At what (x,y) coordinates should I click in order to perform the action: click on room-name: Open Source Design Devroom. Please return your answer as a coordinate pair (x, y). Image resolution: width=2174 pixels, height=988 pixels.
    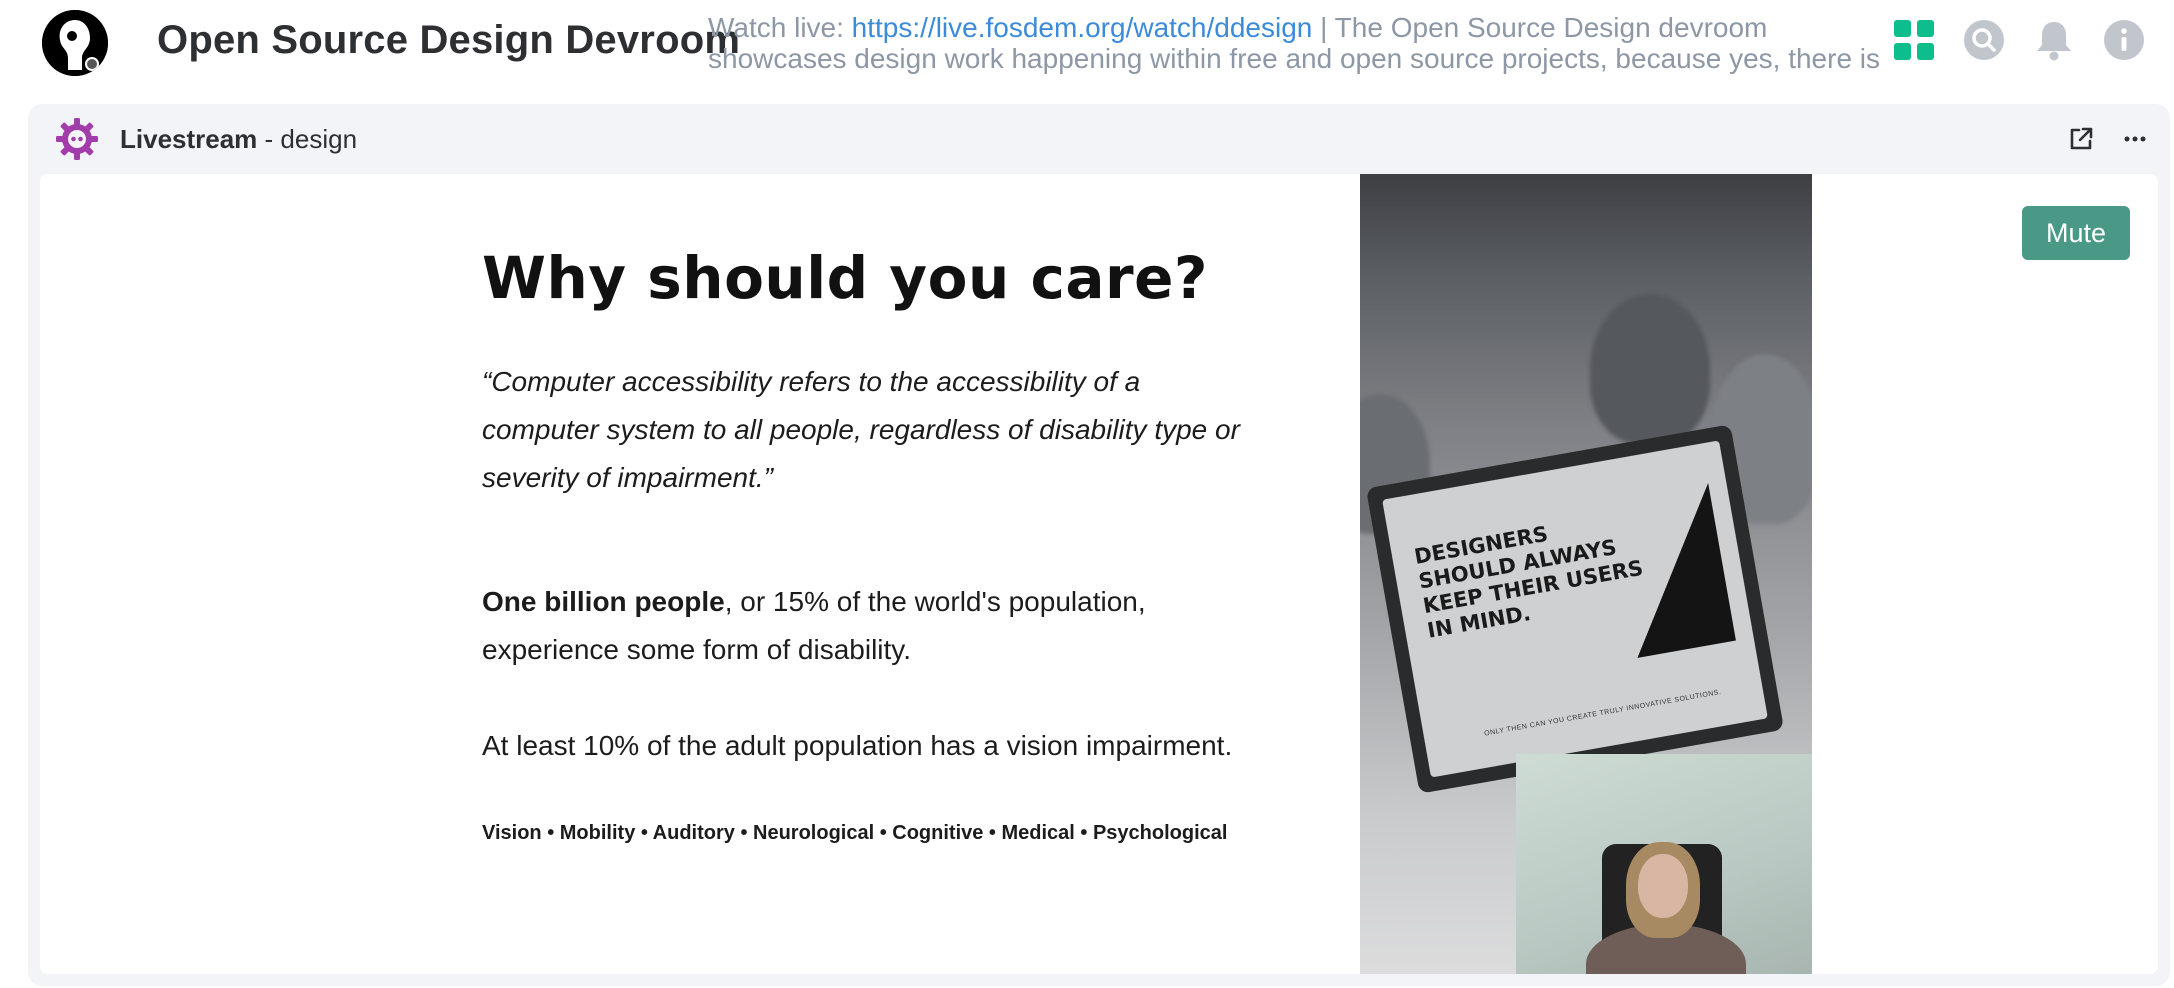
    Looking at the image, I should click on (448, 40).